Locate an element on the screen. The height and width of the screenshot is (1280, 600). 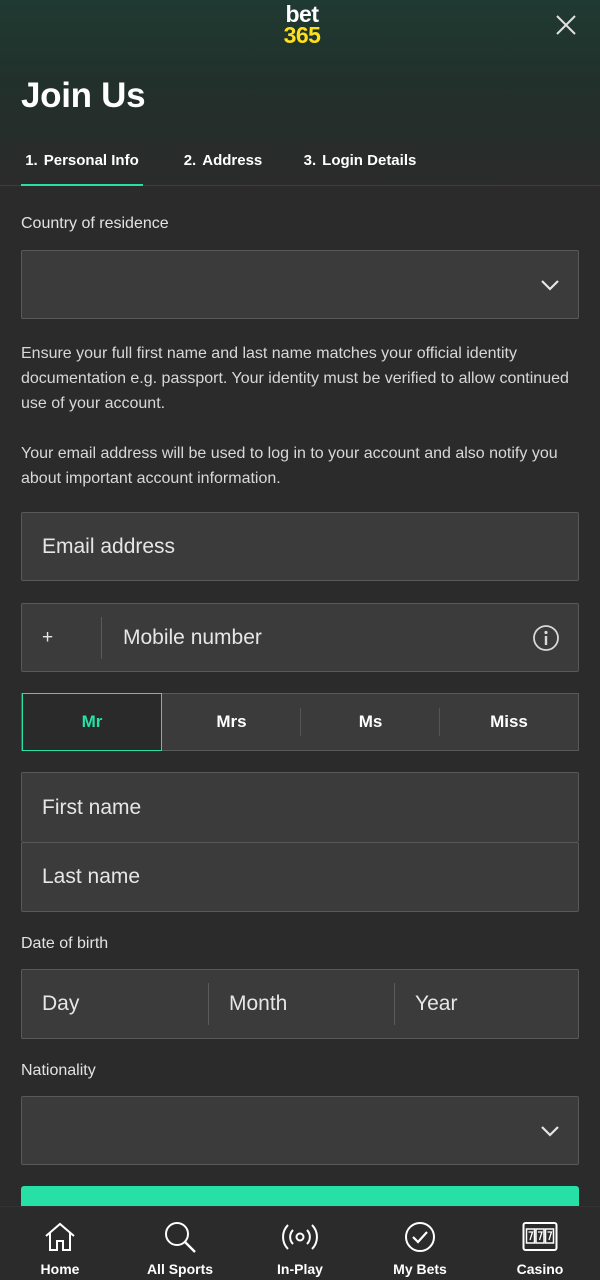
dob-day: Day is located at coordinates (60, 1004).